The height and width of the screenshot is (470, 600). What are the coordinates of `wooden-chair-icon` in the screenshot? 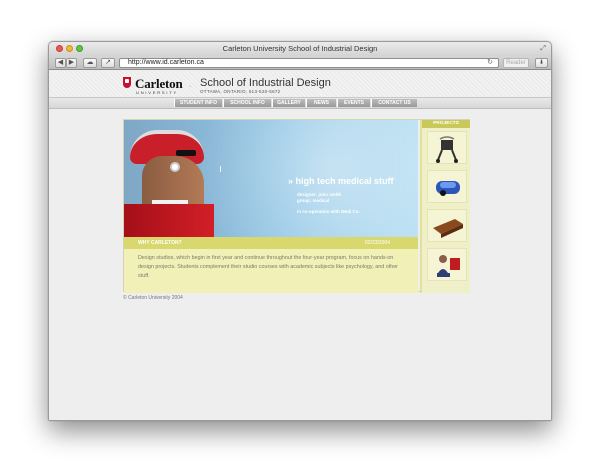 It's located at (448, 228).